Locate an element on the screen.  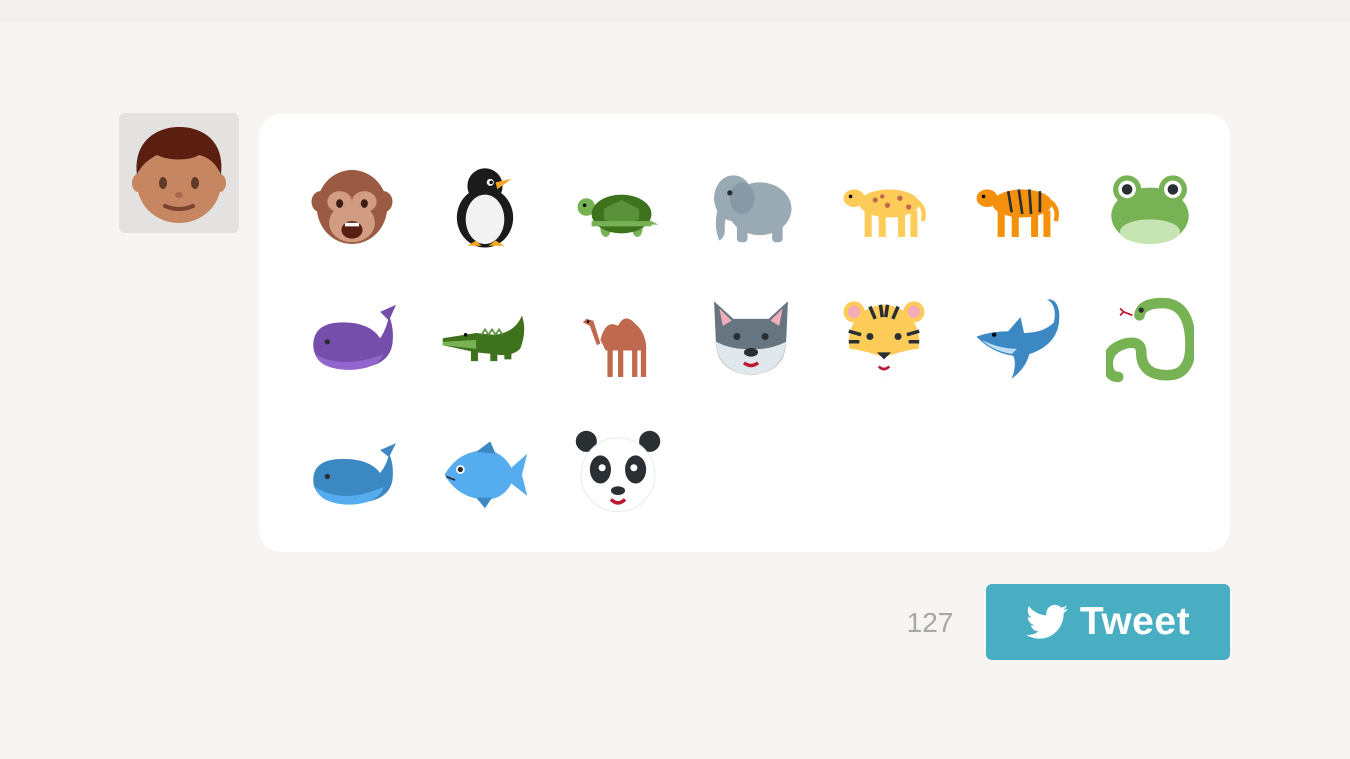
emoji-monkey-face is located at coordinates (351, 206).